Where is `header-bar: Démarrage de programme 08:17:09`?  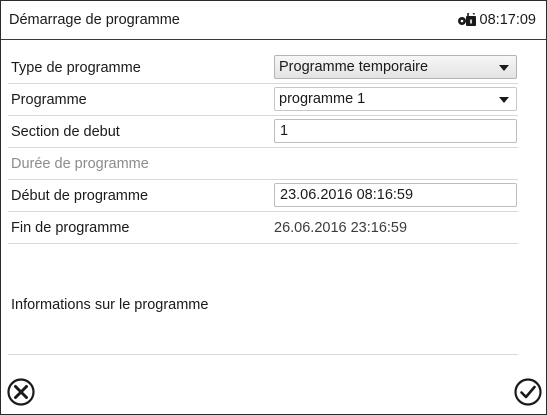 header-bar: Démarrage de programme 08:17:09 is located at coordinates (273, 20).